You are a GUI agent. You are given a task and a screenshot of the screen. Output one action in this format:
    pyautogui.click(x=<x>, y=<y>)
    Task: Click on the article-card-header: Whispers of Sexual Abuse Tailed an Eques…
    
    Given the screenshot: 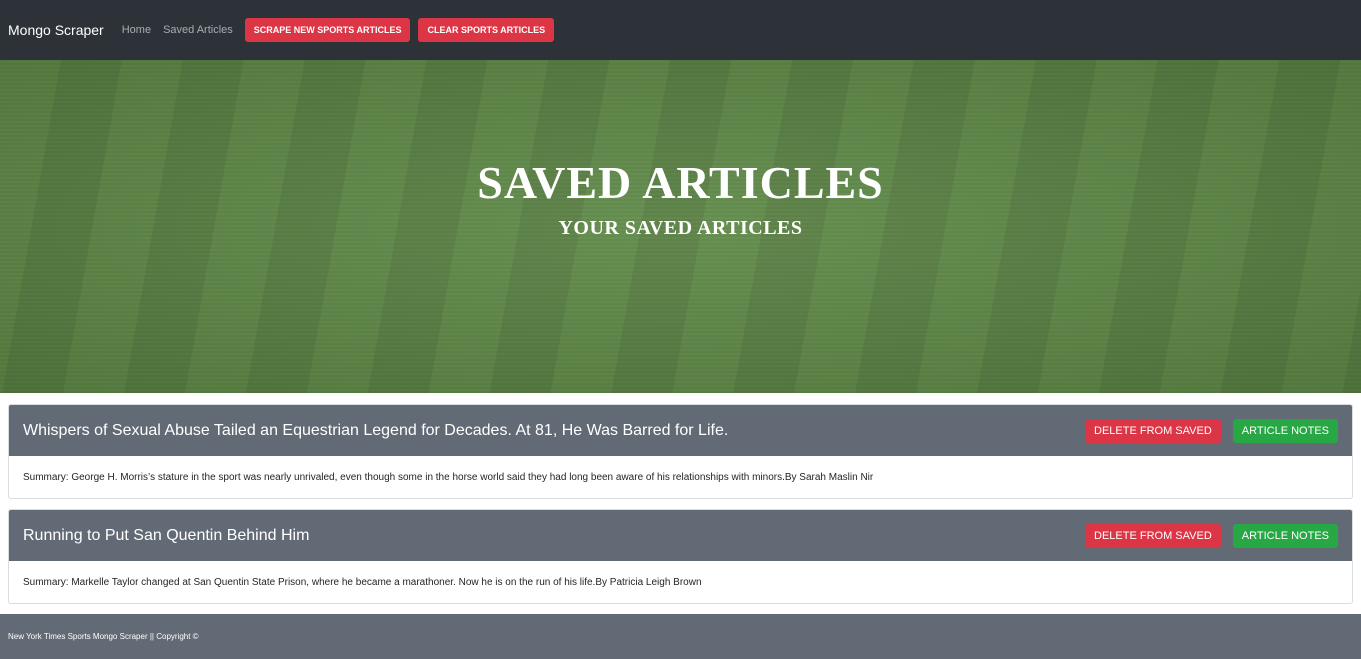 What is the action you would take?
    pyautogui.click(x=680, y=430)
    